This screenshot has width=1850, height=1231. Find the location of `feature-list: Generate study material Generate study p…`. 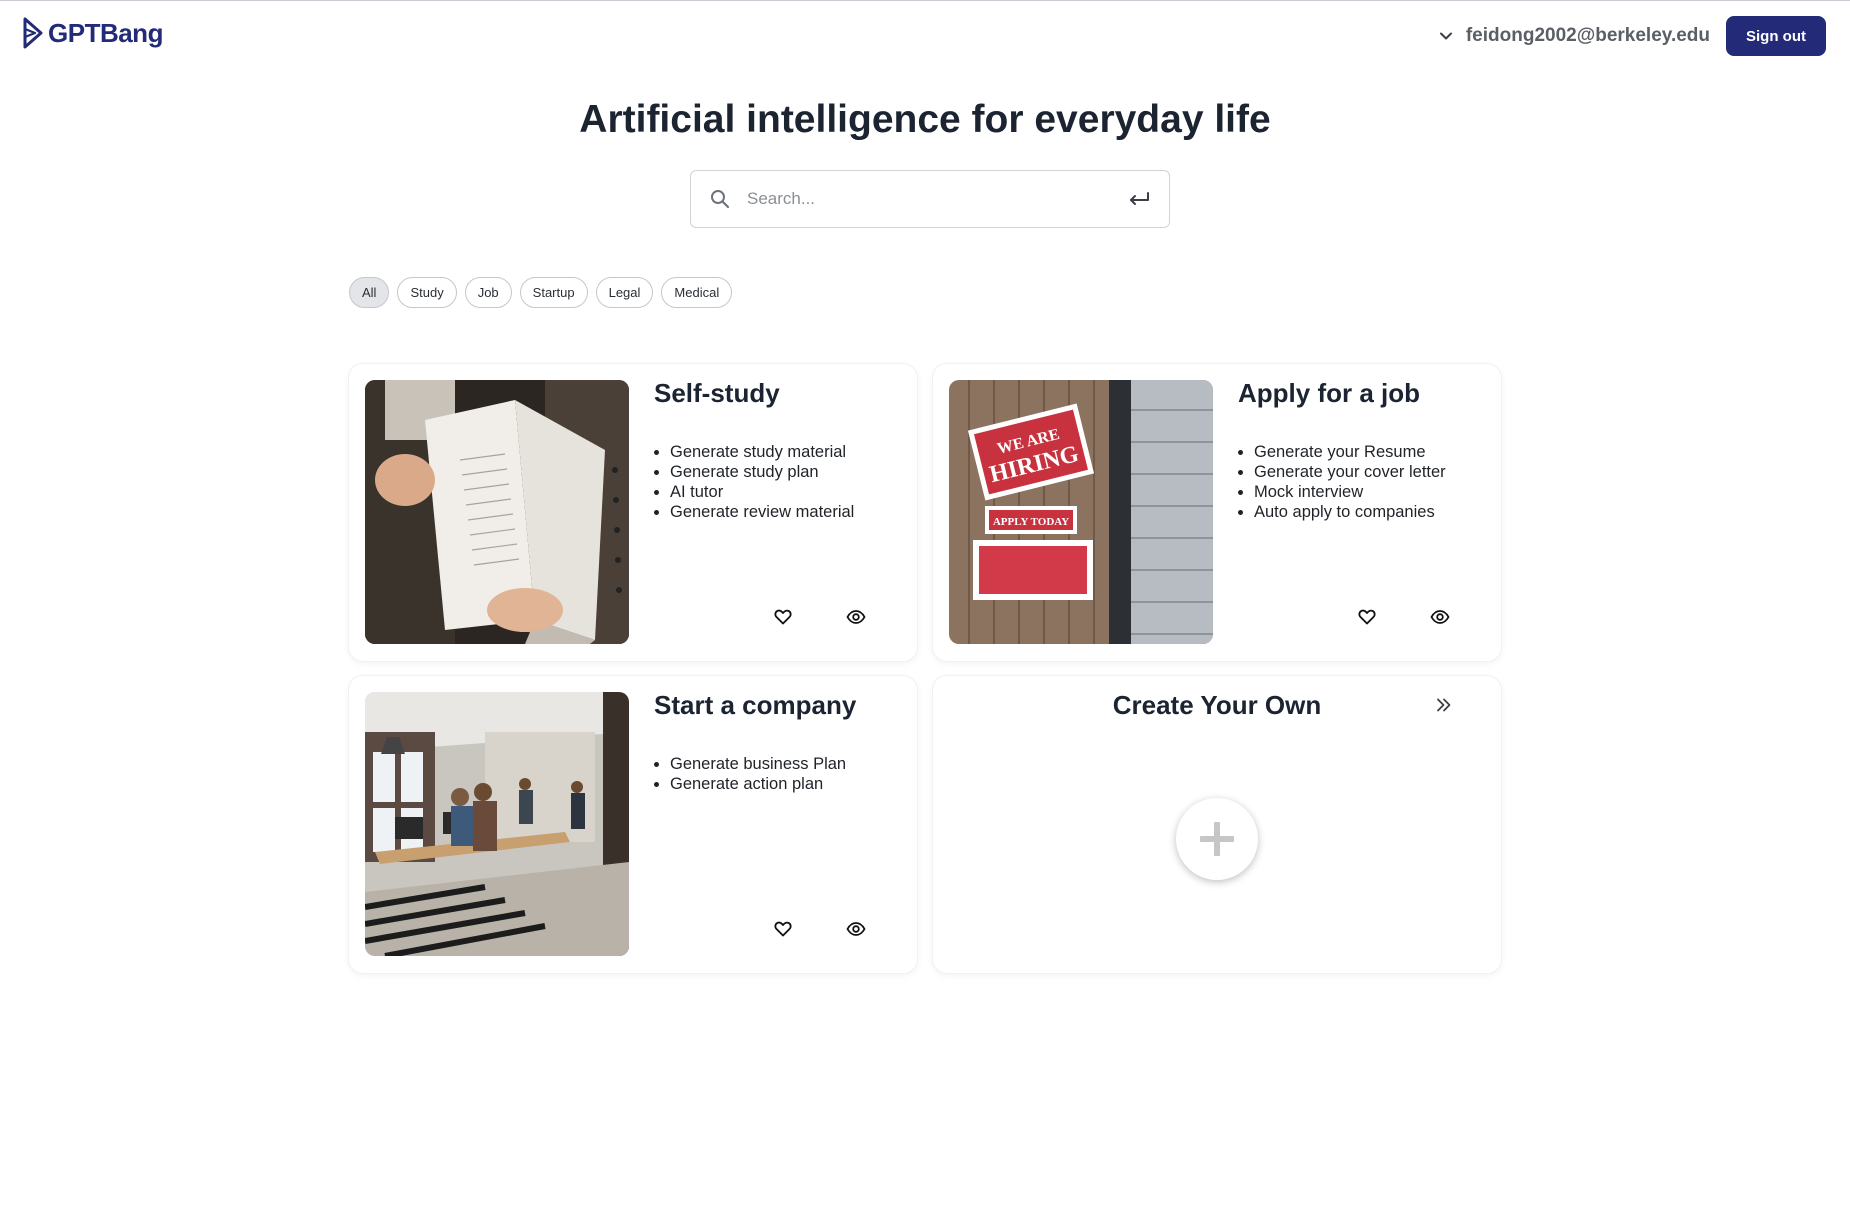

feature-list: Generate study material Generate study p… is located at coordinates (762, 482).